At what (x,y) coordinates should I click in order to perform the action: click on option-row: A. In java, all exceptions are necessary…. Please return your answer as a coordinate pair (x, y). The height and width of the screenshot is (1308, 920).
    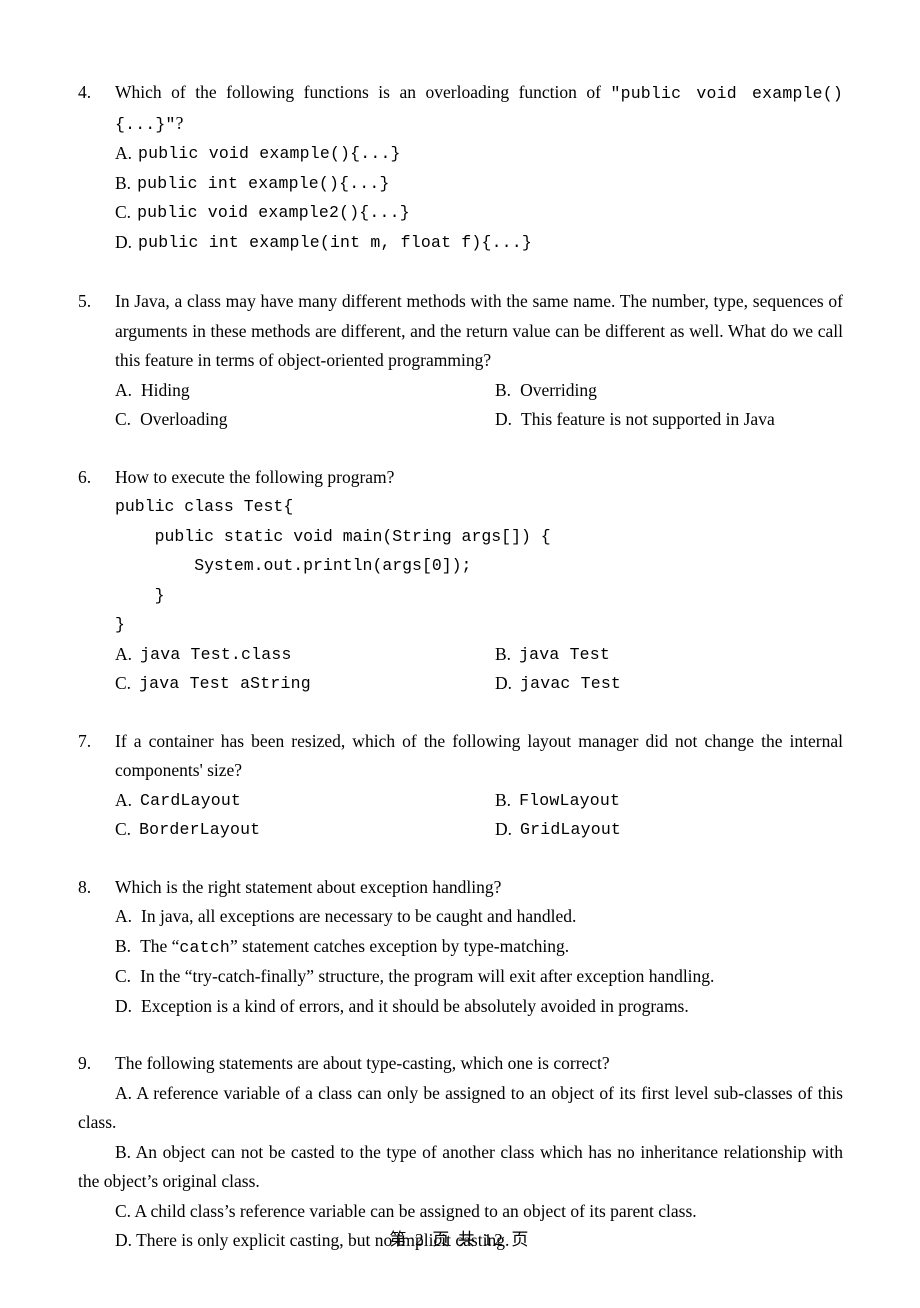
    Looking at the image, I should click on (479, 917).